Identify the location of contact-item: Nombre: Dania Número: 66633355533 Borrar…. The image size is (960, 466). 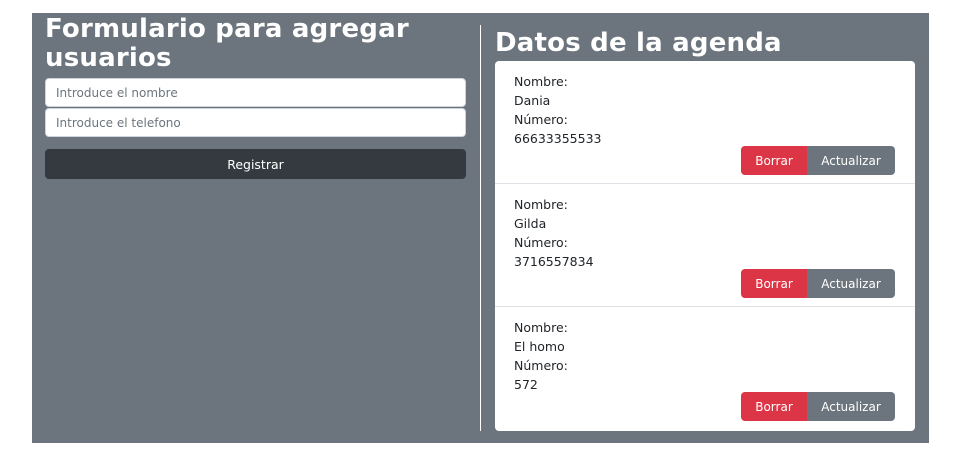
(705, 122).